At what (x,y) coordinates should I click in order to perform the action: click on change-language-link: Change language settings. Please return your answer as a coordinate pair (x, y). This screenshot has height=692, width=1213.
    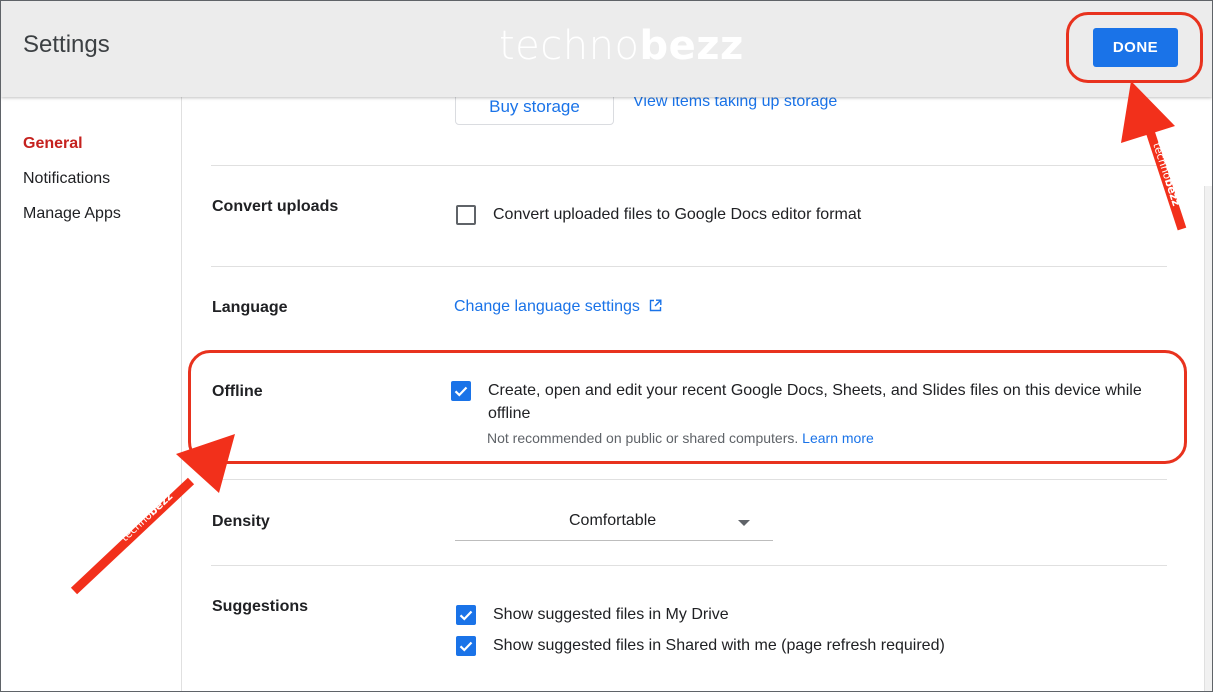
    Looking at the image, I should click on (558, 307).